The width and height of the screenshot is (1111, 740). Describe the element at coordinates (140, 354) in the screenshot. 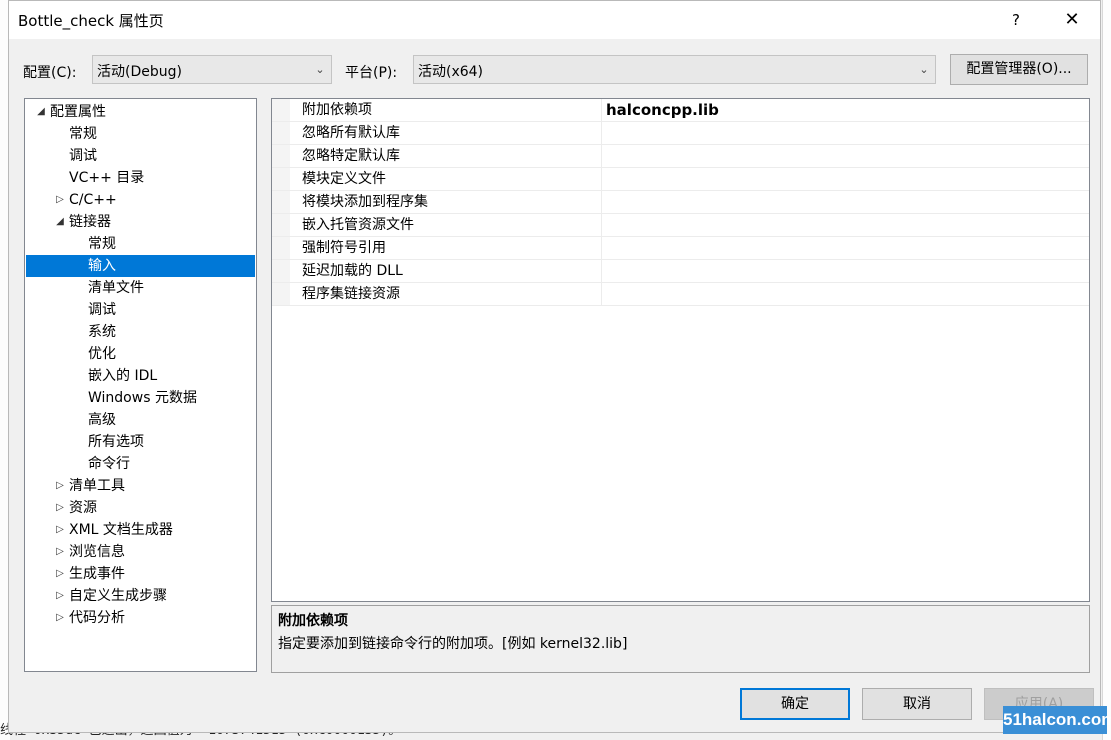

I see `tree-item: 优化` at that location.